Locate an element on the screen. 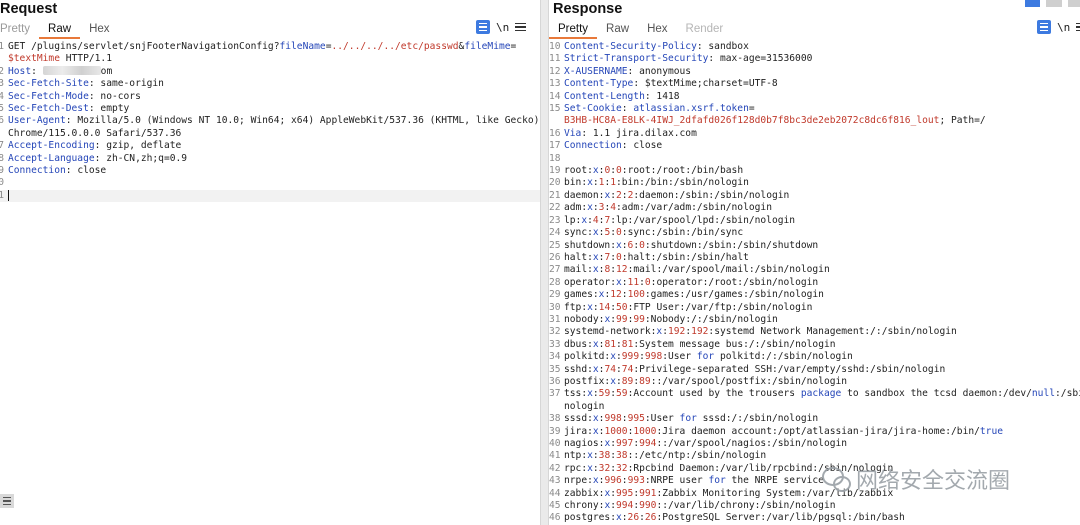  code-token: ntp: is located at coordinates (576, 456).